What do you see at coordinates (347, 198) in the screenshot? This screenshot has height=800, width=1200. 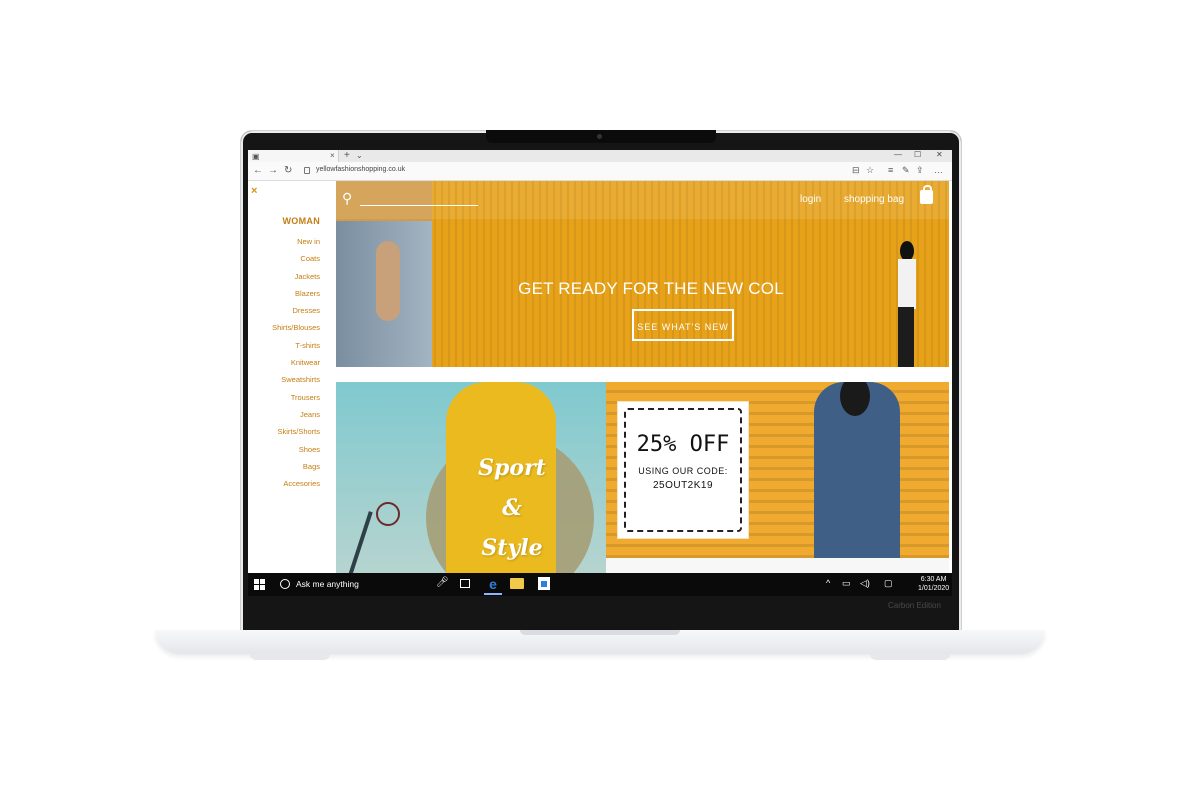 I see `search-icon: ⚲` at bounding box center [347, 198].